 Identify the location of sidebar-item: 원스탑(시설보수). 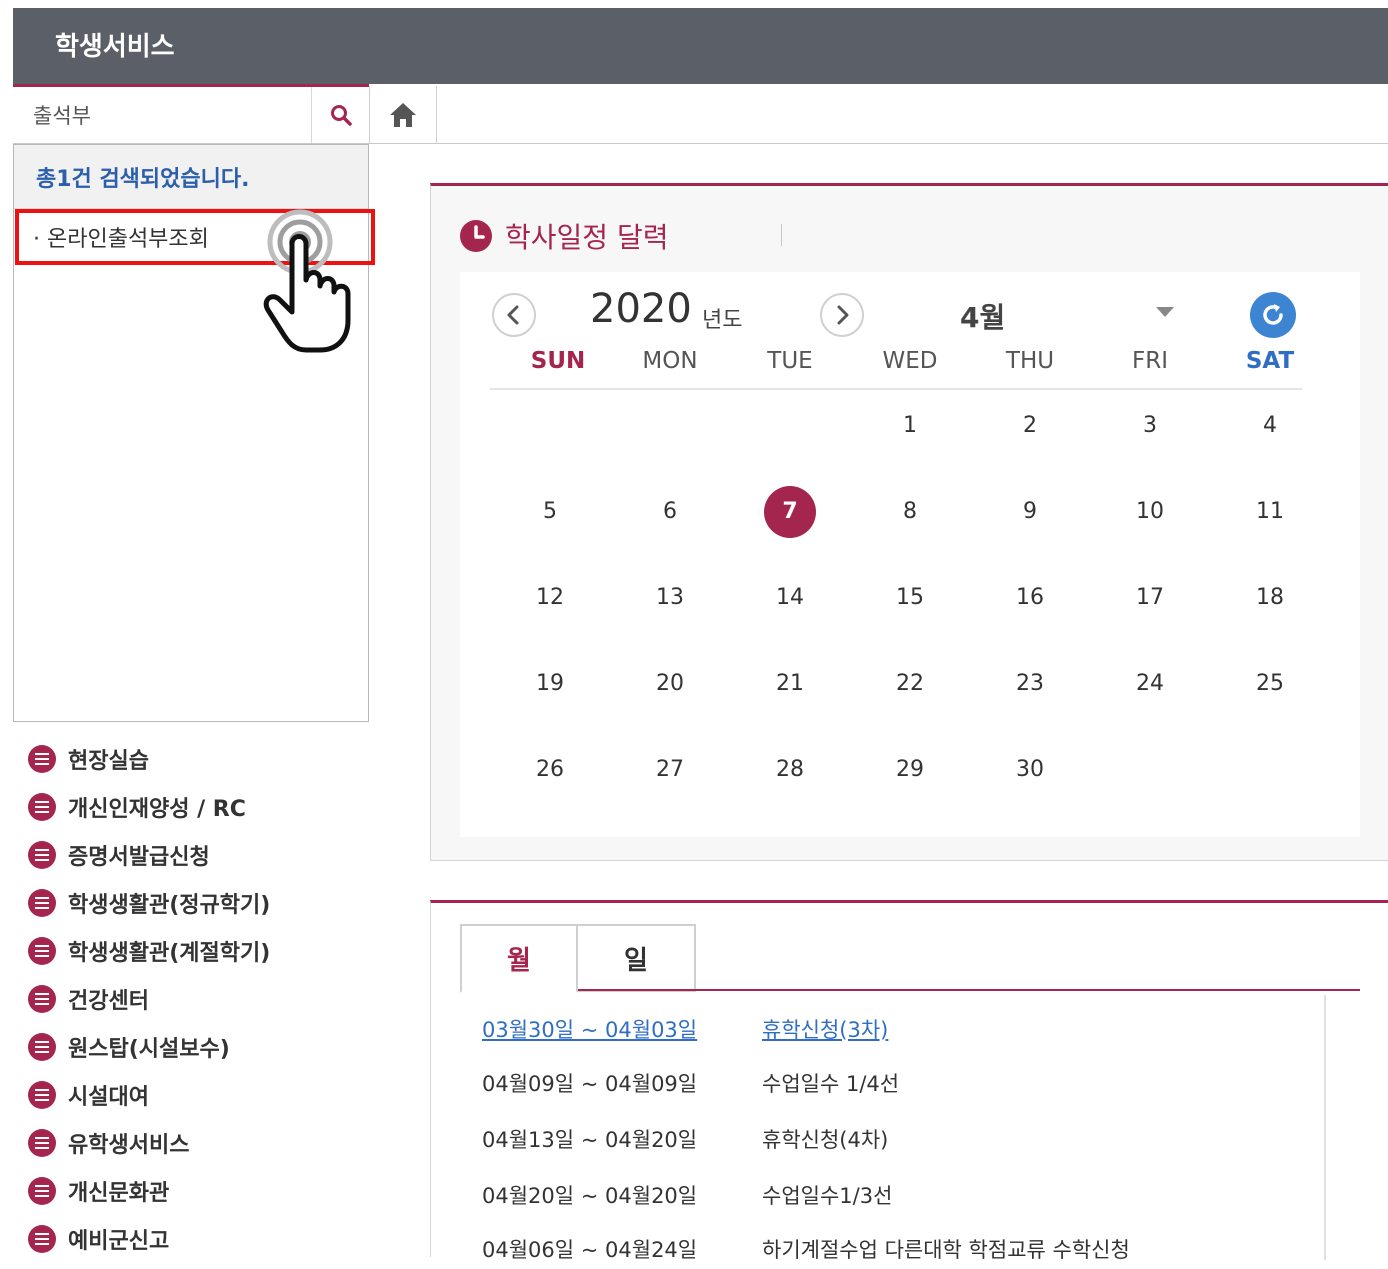
(129, 1047).